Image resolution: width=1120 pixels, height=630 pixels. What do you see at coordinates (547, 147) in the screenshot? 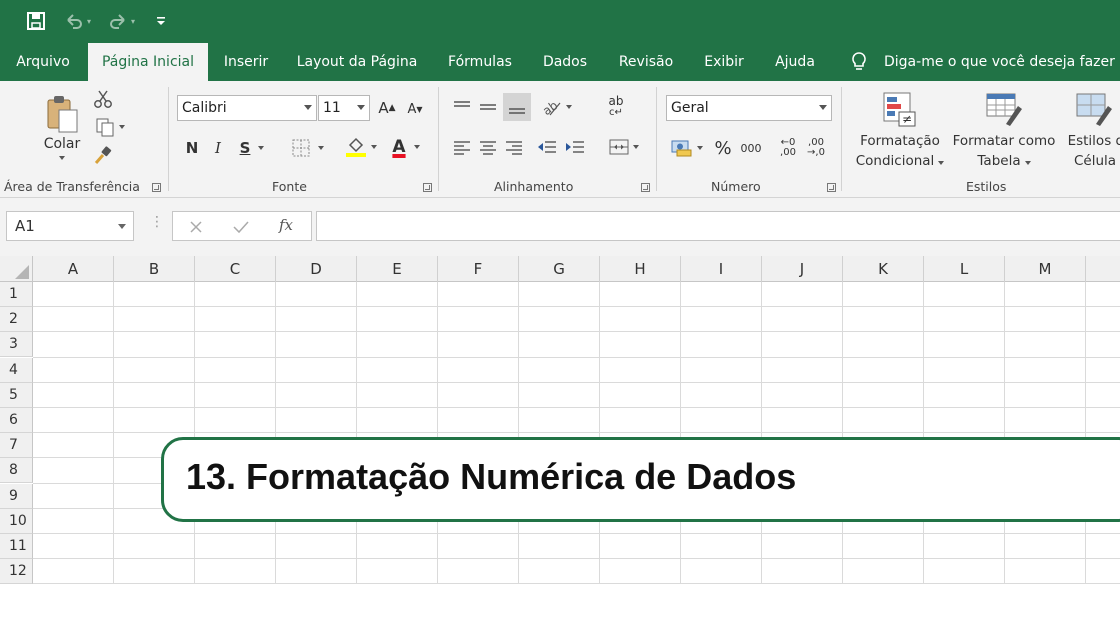
I see `decrease-indent-button` at bounding box center [547, 147].